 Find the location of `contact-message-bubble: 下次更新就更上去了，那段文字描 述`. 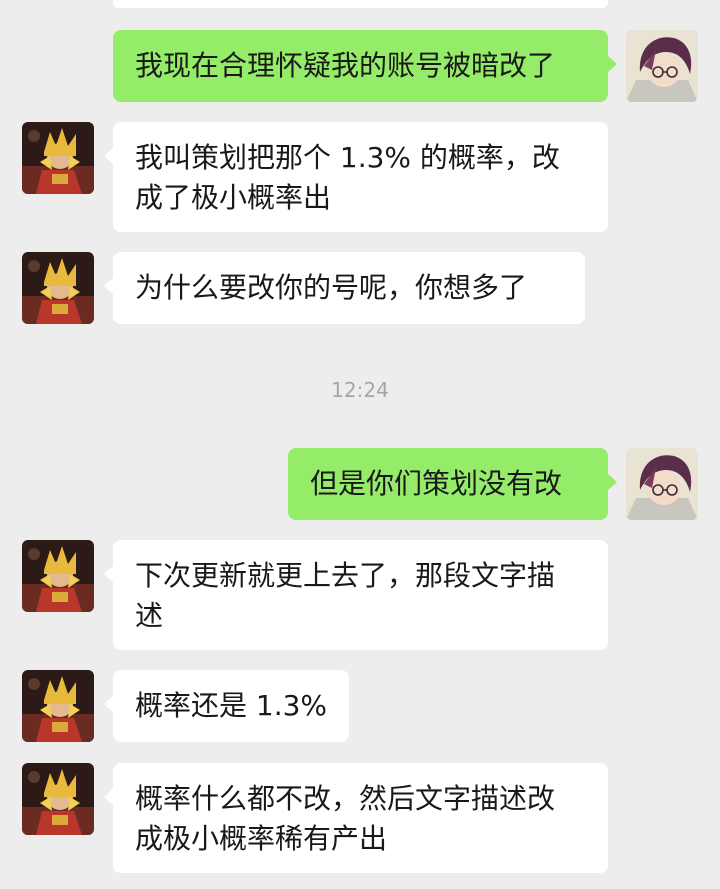

contact-message-bubble: 下次更新就更上去了，那段文字描 述 is located at coordinates (356, 595).